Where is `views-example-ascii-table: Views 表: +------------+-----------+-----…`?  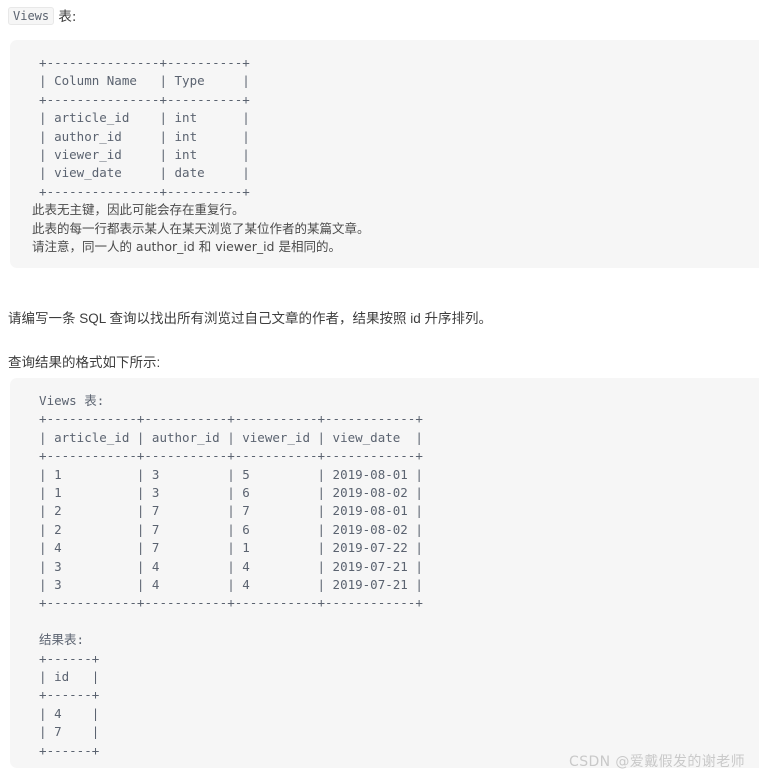 views-example-ascii-table: Views 表: +------------+-----------+-----… is located at coordinates (231, 502).